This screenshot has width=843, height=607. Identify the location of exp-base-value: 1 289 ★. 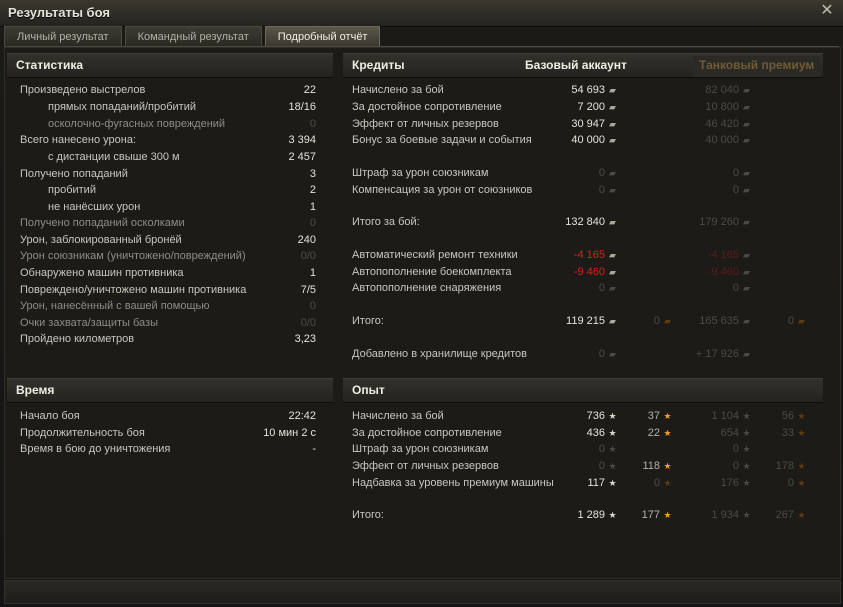
(597, 515).